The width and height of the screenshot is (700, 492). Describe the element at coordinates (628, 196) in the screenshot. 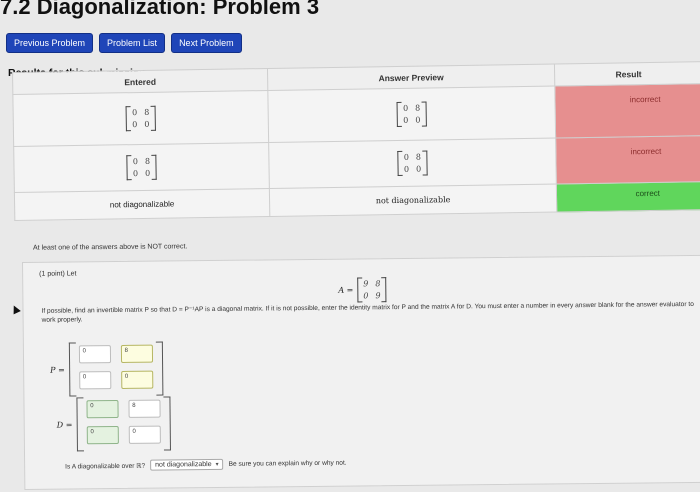

I see `result-status-badge: correct` at that location.